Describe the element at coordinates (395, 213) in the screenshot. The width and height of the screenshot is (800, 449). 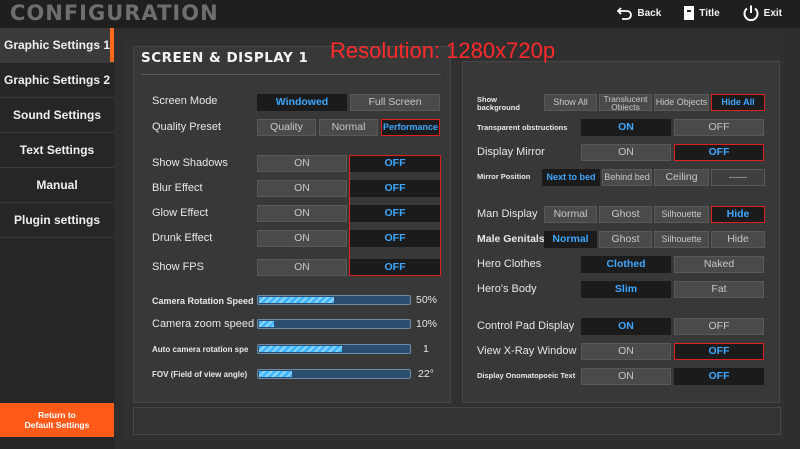
I see `glow-effect-off: OFF` at that location.